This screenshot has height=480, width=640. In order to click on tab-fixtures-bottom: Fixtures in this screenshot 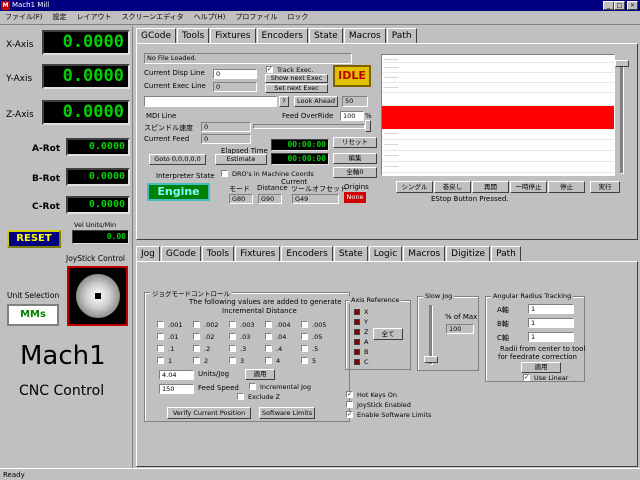, I will do `click(258, 253)`.